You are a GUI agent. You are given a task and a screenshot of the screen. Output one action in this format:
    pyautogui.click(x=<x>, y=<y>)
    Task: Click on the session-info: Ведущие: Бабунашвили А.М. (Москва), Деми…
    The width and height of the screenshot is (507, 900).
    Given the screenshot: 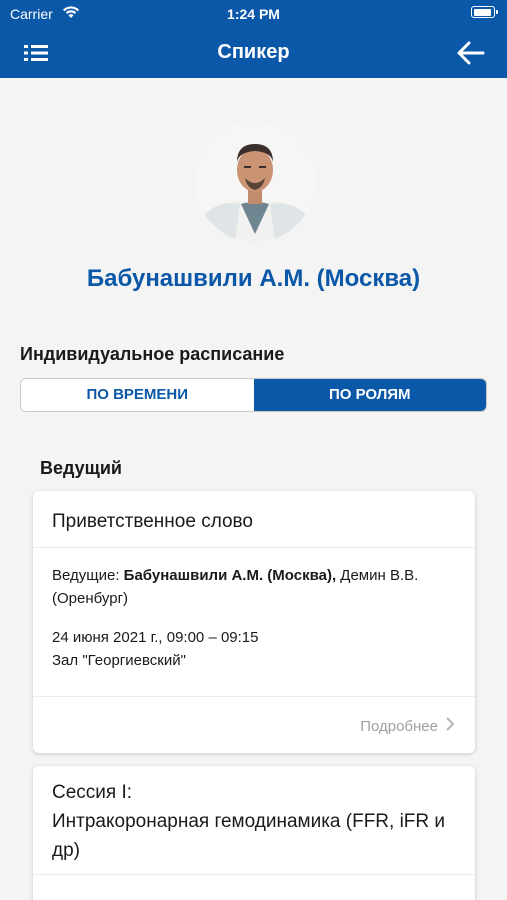 What is the action you would take?
    pyautogui.click(x=254, y=618)
    